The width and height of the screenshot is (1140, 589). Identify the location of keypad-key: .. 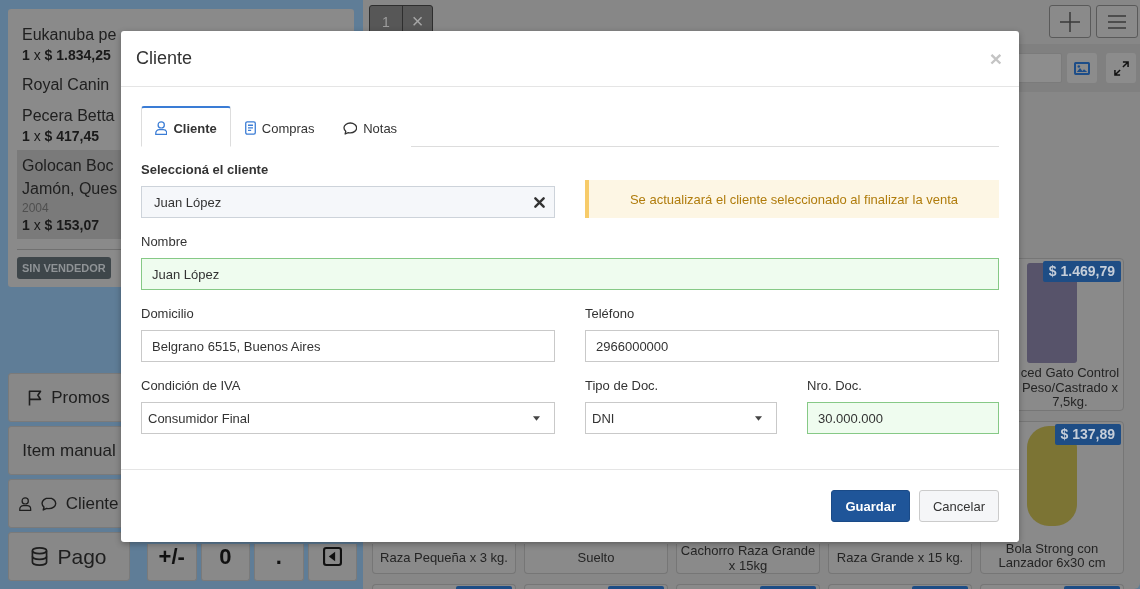
(279, 562).